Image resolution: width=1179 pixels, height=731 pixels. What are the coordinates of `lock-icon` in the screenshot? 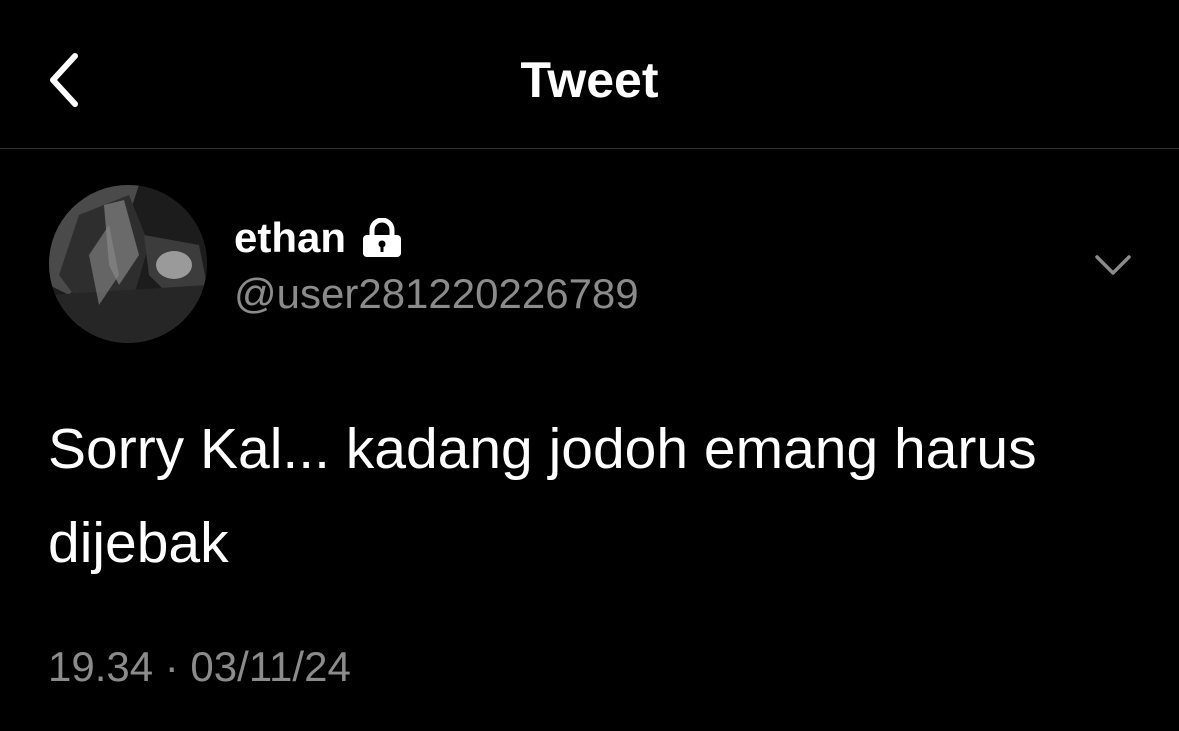 It's located at (382, 238).